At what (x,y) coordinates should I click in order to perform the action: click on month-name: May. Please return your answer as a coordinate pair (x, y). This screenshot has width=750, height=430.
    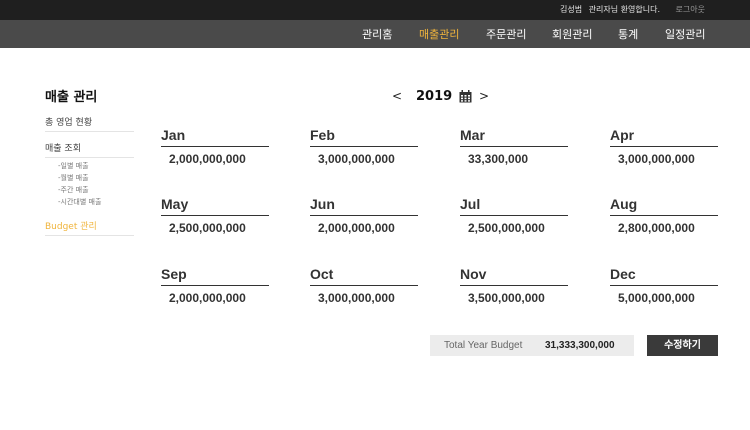
    Looking at the image, I should click on (215, 206).